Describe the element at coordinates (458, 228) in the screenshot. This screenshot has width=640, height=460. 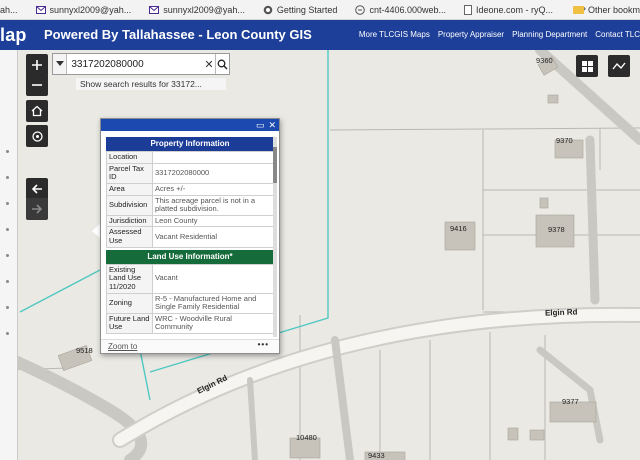
I see `parcel-label: 9416` at that location.